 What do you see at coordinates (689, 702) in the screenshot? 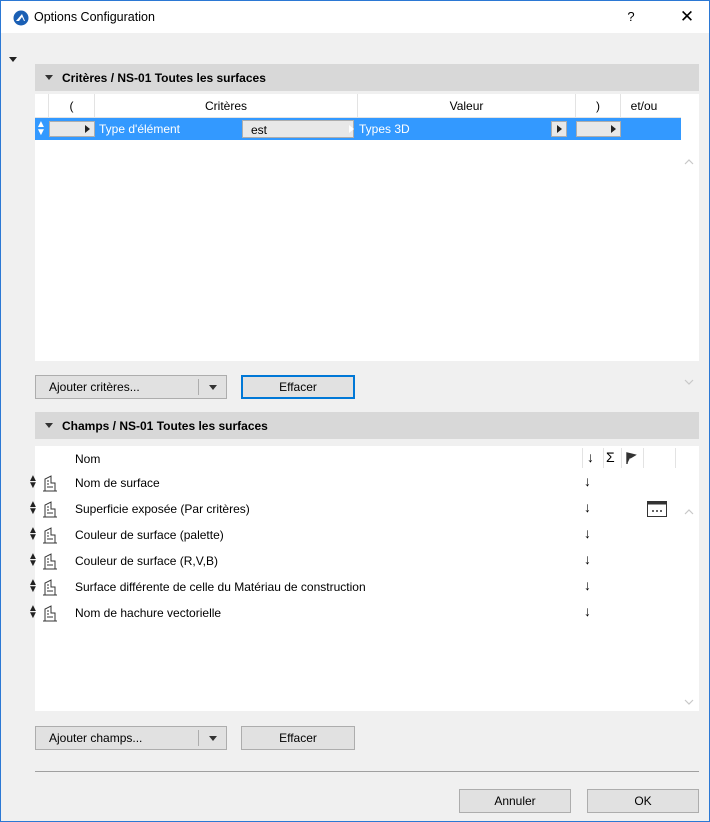
I see `fields-scroll-down-icon` at bounding box center [689, 702].